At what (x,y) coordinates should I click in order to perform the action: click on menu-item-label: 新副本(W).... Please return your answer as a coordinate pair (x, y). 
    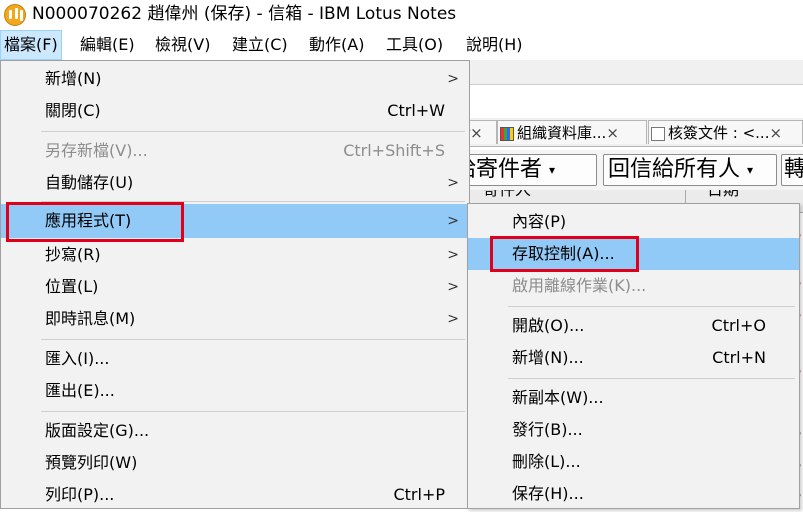
    Looking at the image, I should click on (558, 397).